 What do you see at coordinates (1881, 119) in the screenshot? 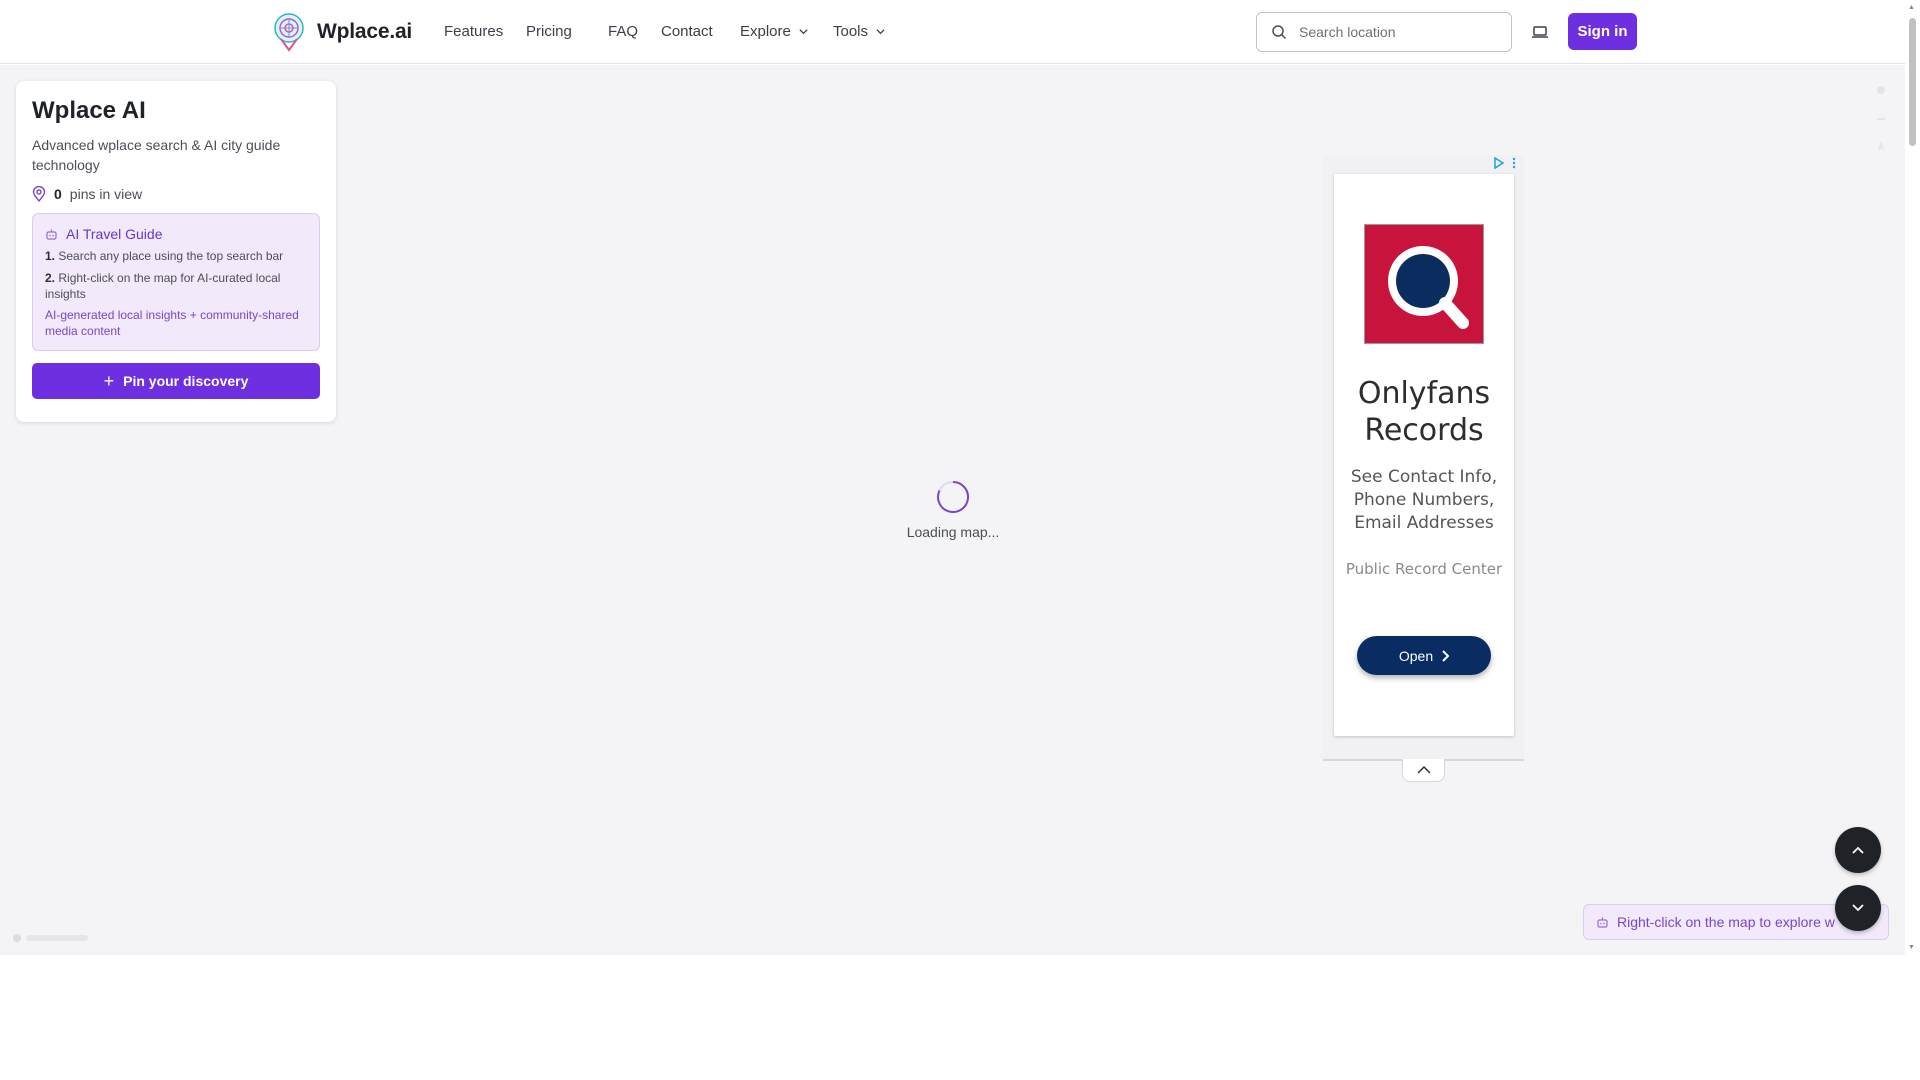
I see `zoom-out-icon` at bounding box center [1881, 119].